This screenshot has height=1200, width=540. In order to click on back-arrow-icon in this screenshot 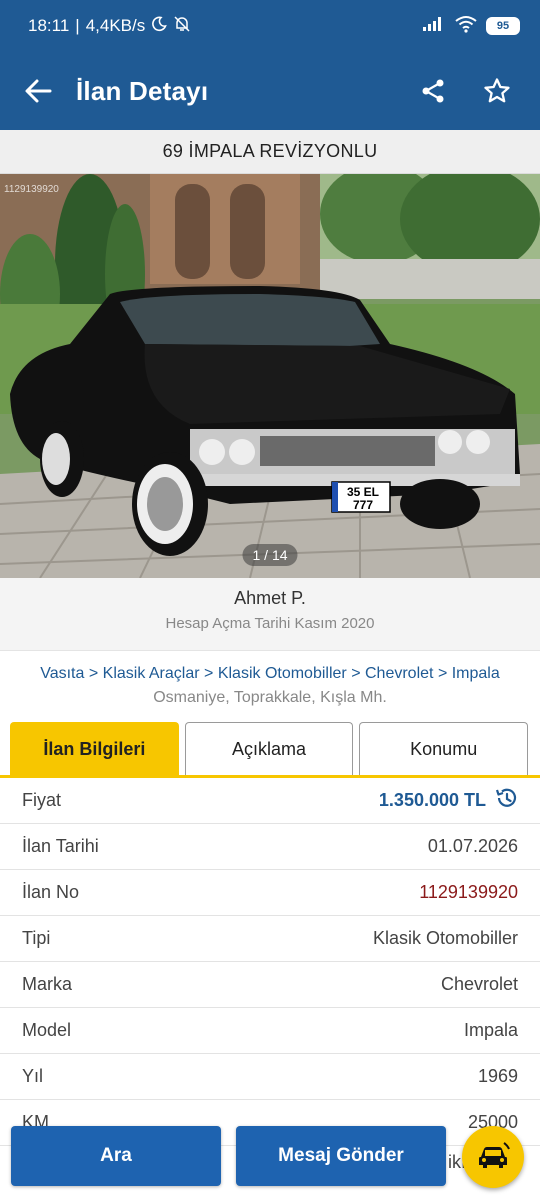, I will do `click(38, 91)`.